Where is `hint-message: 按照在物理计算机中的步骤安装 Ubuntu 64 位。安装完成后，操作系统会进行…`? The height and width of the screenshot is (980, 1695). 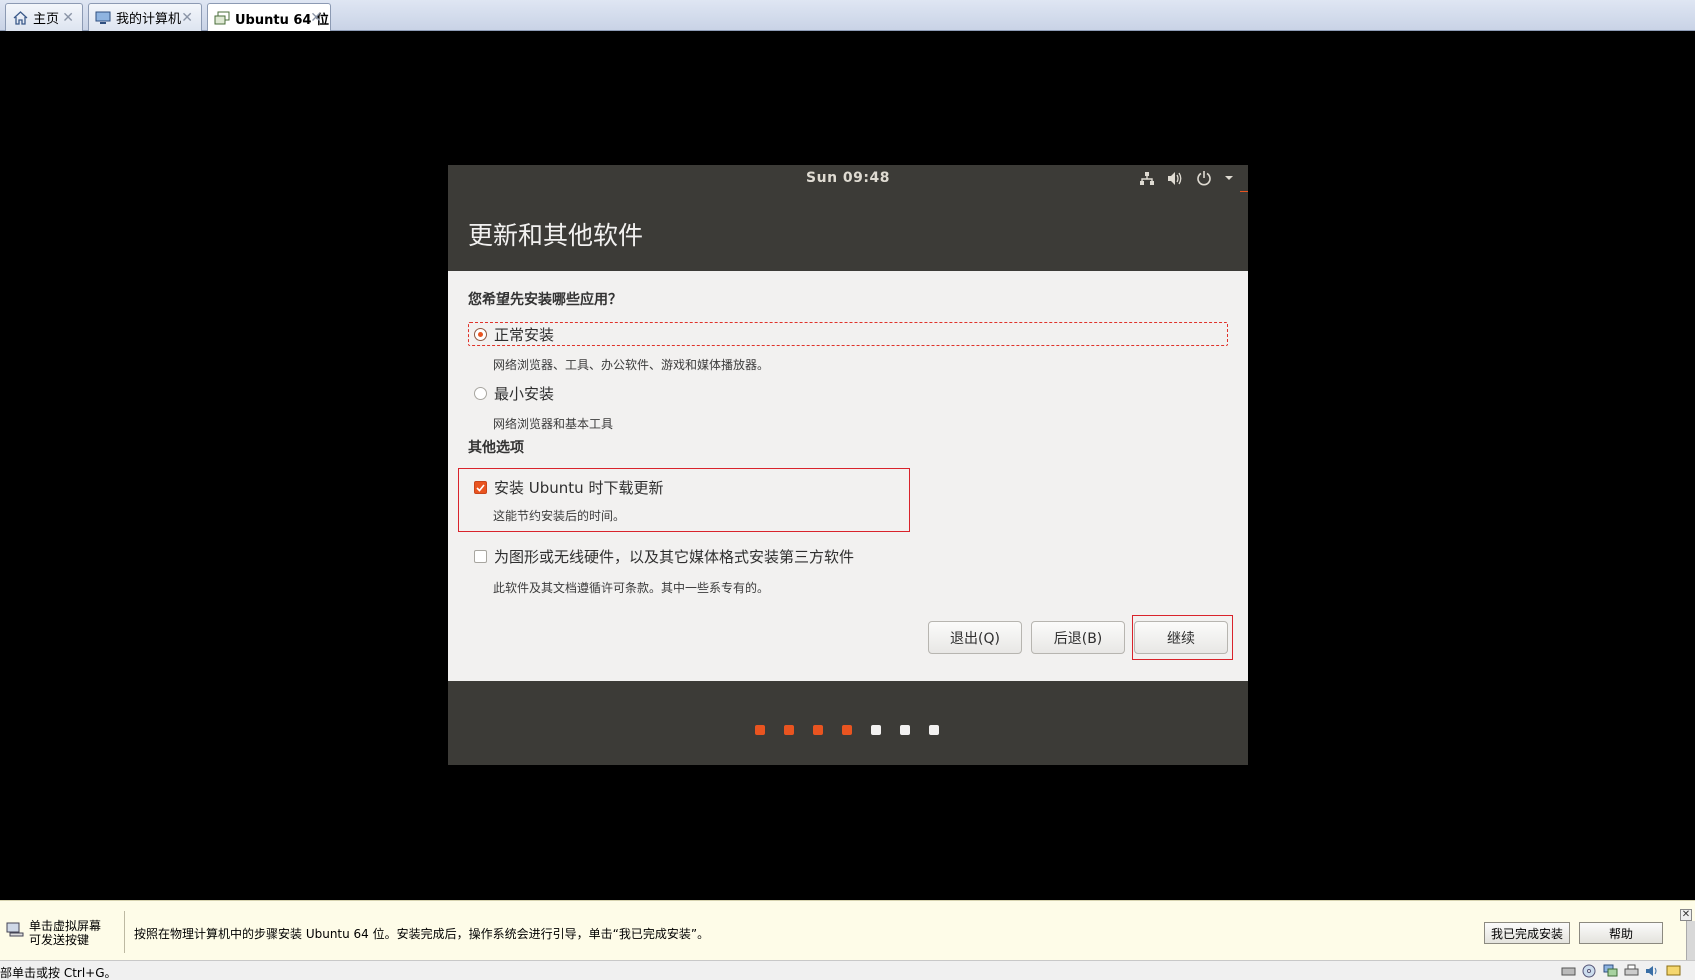
hint-message: 按照在物理计算机中的步骤安装 Ubuntu 64 位。安装完成后，操作系统会进行… is located at coordinates (422, 934).